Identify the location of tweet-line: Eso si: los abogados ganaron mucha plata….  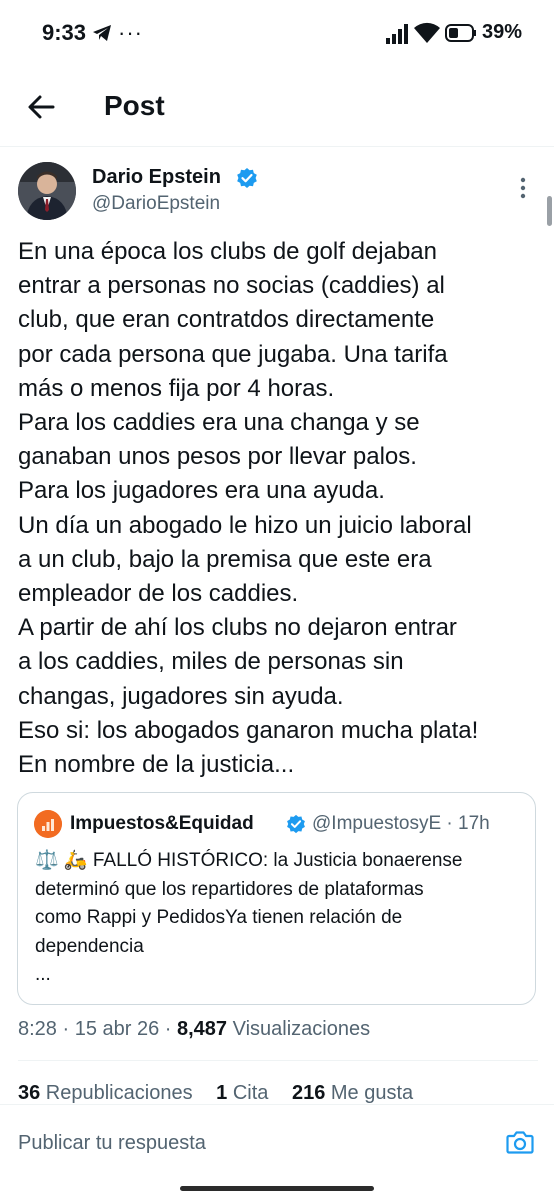
(248, 730).